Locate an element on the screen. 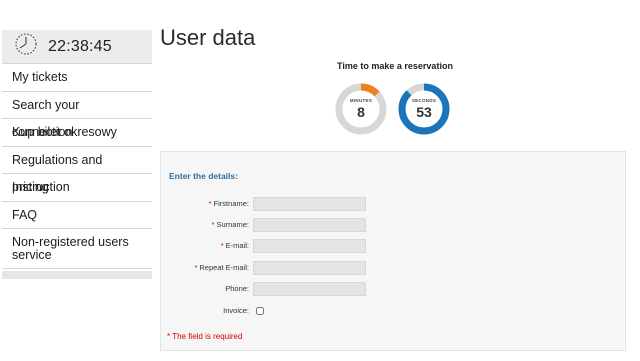 This screenshot has height=361, width=640. minutes-value: 8 is located at coordinates (361, 112).